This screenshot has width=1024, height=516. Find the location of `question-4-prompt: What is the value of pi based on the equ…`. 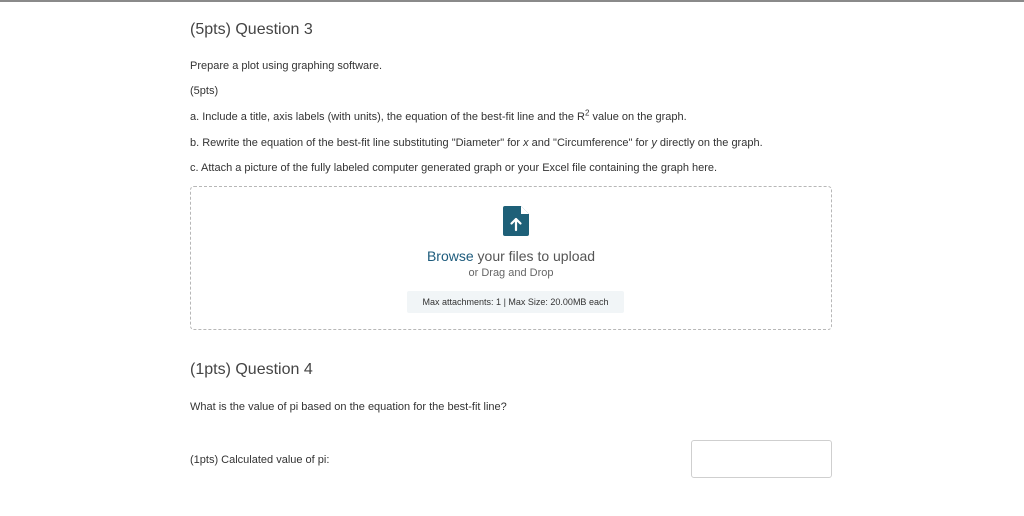

question-4-prompt: What is the value of pi based on the equ… is located at coordinates (348, 407).